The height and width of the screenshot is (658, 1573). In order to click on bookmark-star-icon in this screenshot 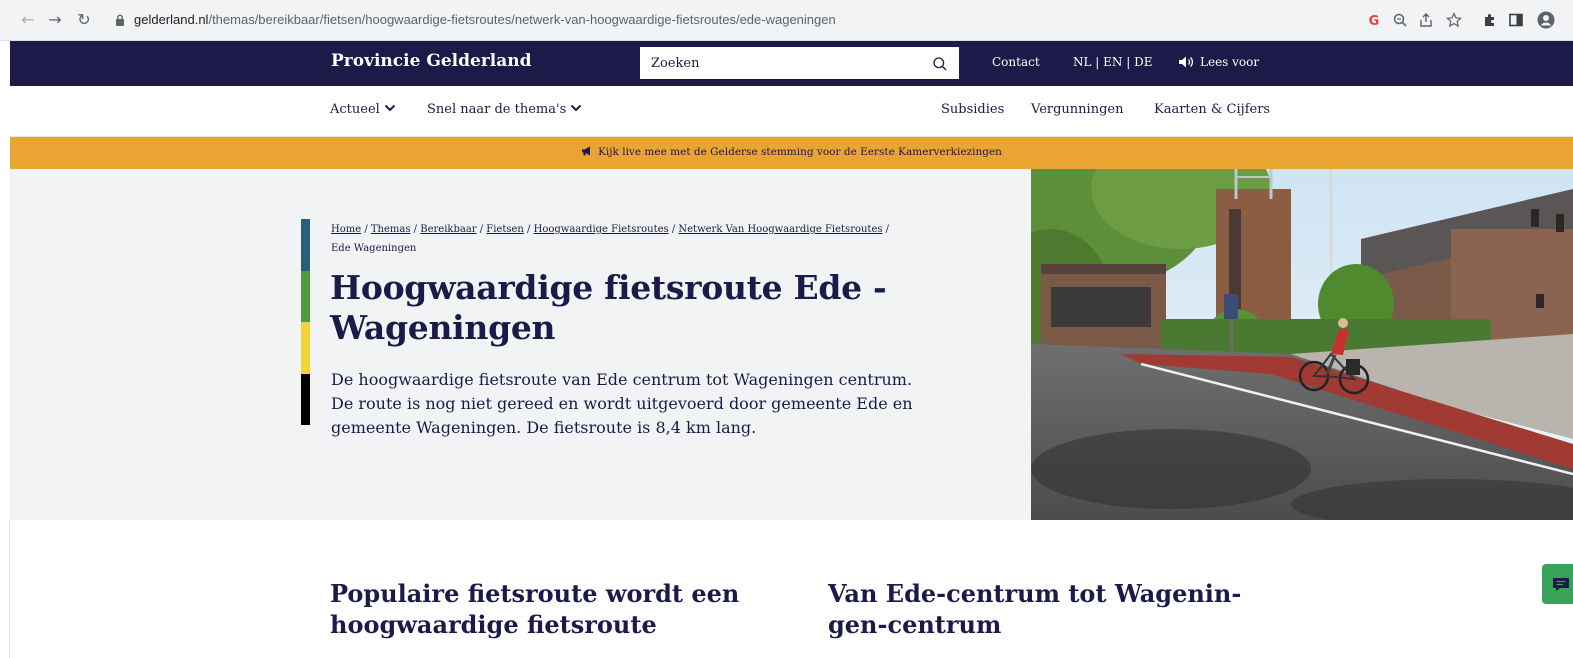, I will do `click(1454, 20)`.